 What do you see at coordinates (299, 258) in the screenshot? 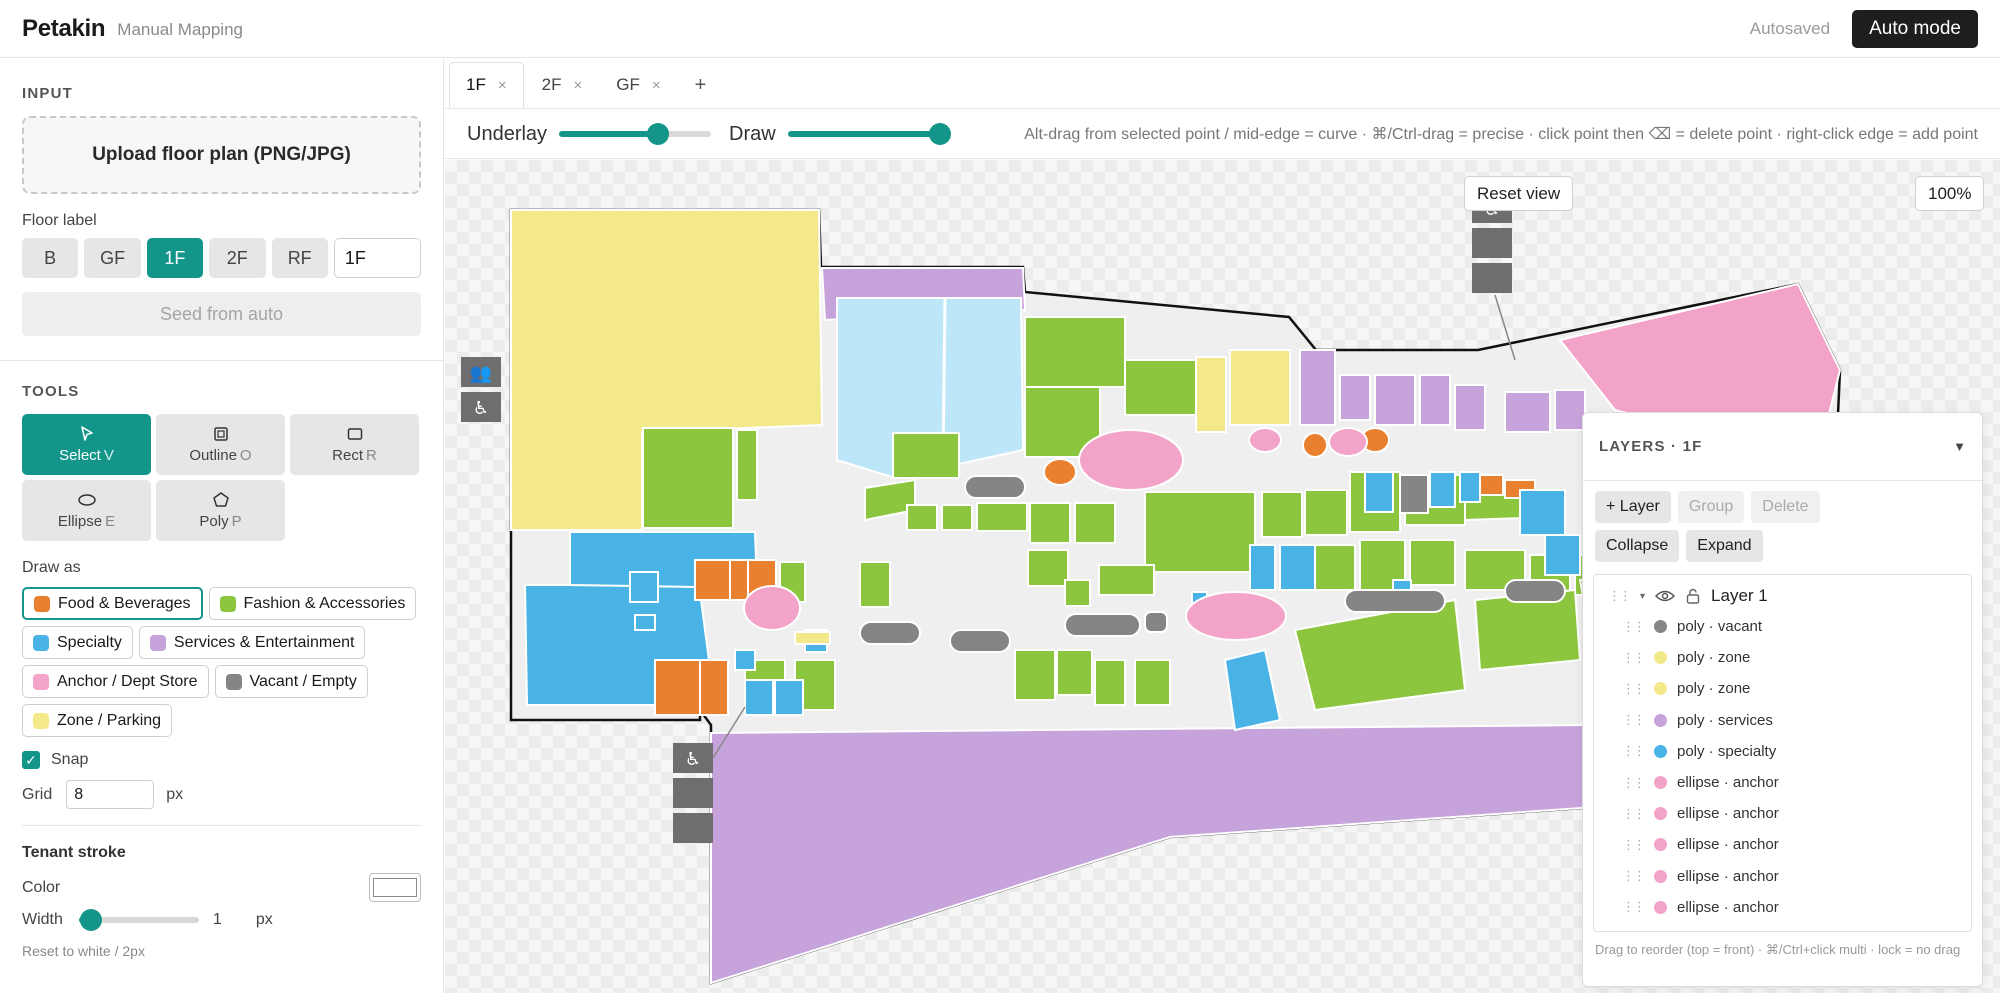
I see `floor-button-rf: RF` at bounding box center [299, 258].